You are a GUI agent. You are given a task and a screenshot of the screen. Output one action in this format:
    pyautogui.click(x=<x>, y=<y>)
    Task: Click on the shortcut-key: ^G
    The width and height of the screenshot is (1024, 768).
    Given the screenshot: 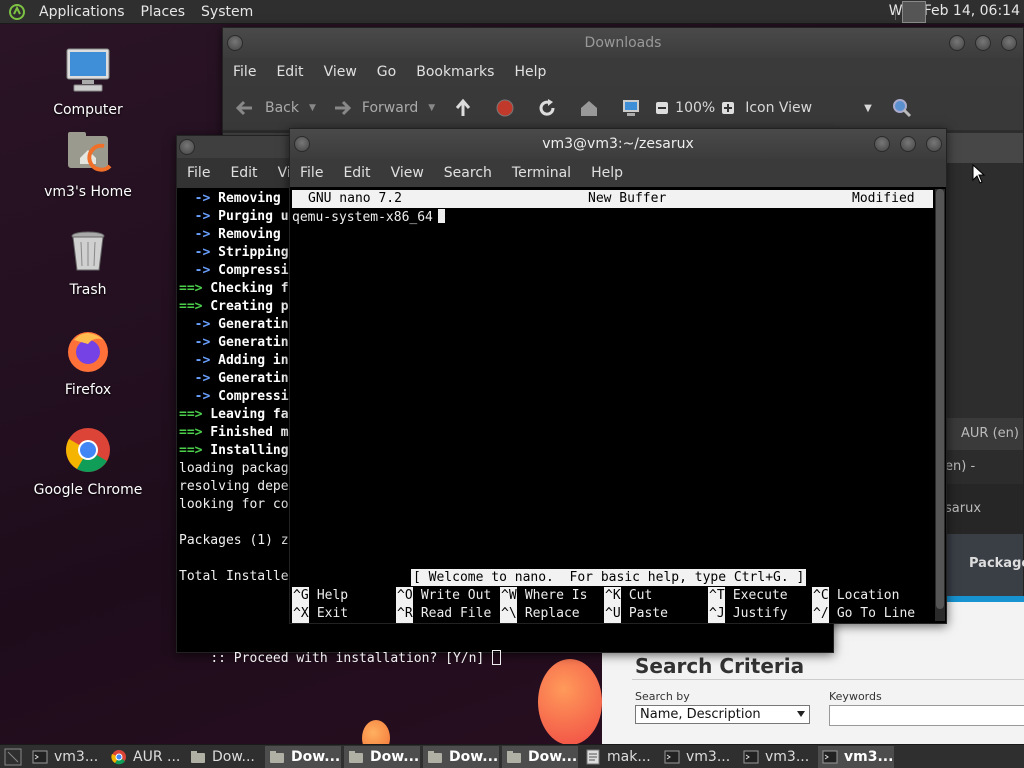 What is the action you would take?
    pyautogui.click(x=300, y=596)
    